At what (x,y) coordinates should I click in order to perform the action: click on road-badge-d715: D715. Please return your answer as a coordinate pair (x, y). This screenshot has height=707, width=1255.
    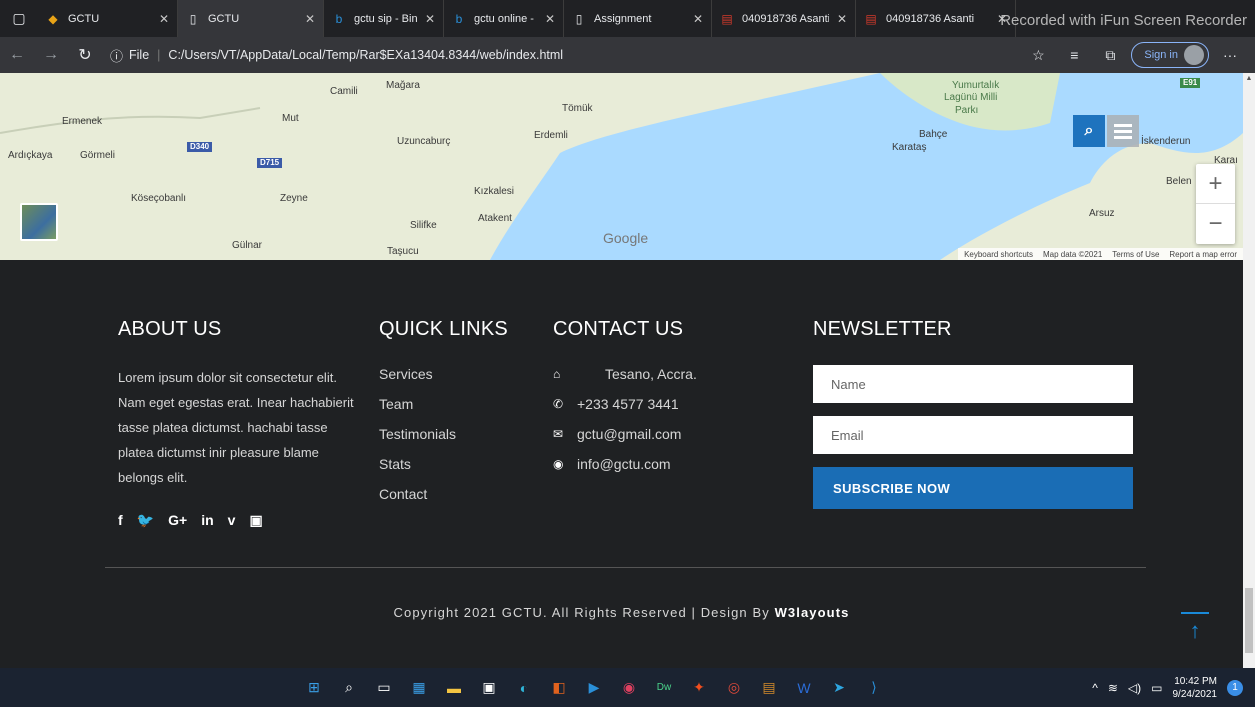
    Looking at the image, I should click on (270, 163).